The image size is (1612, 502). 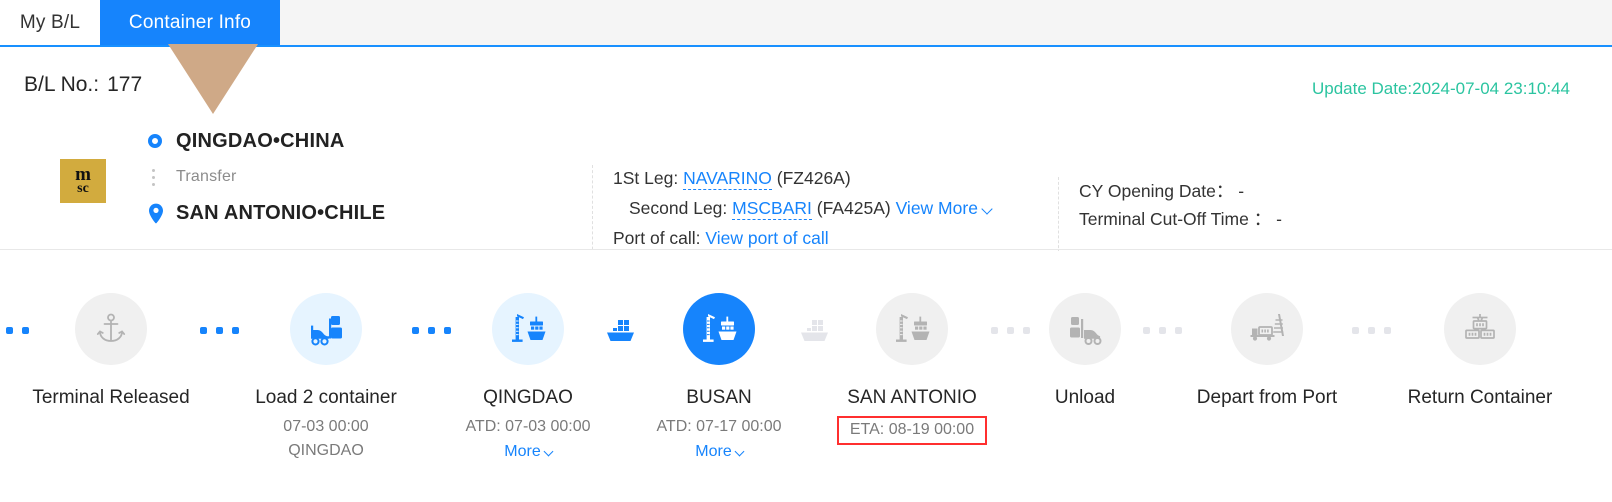 What do you see at coordinates (678, 208) in the screenshot?
I see `second-leg-label: Second Leg:` at bounding box center [678, 208].